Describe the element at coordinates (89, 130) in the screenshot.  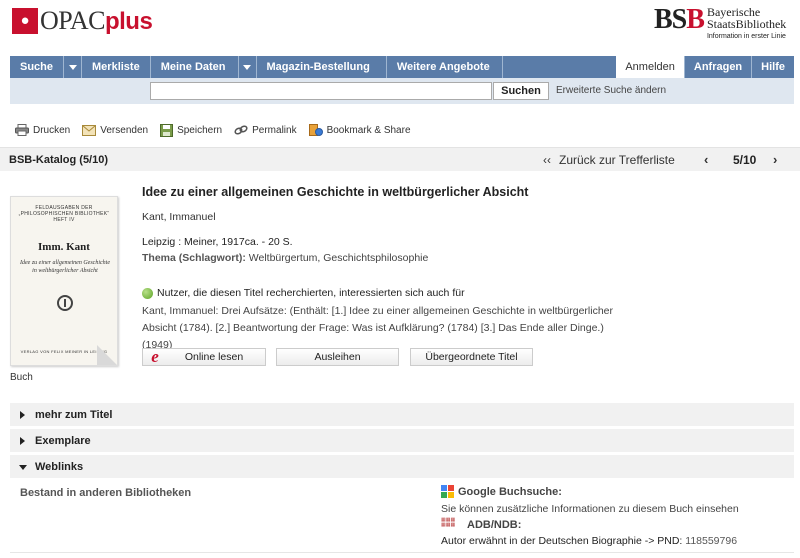
I see `envelope-icon` at that location.